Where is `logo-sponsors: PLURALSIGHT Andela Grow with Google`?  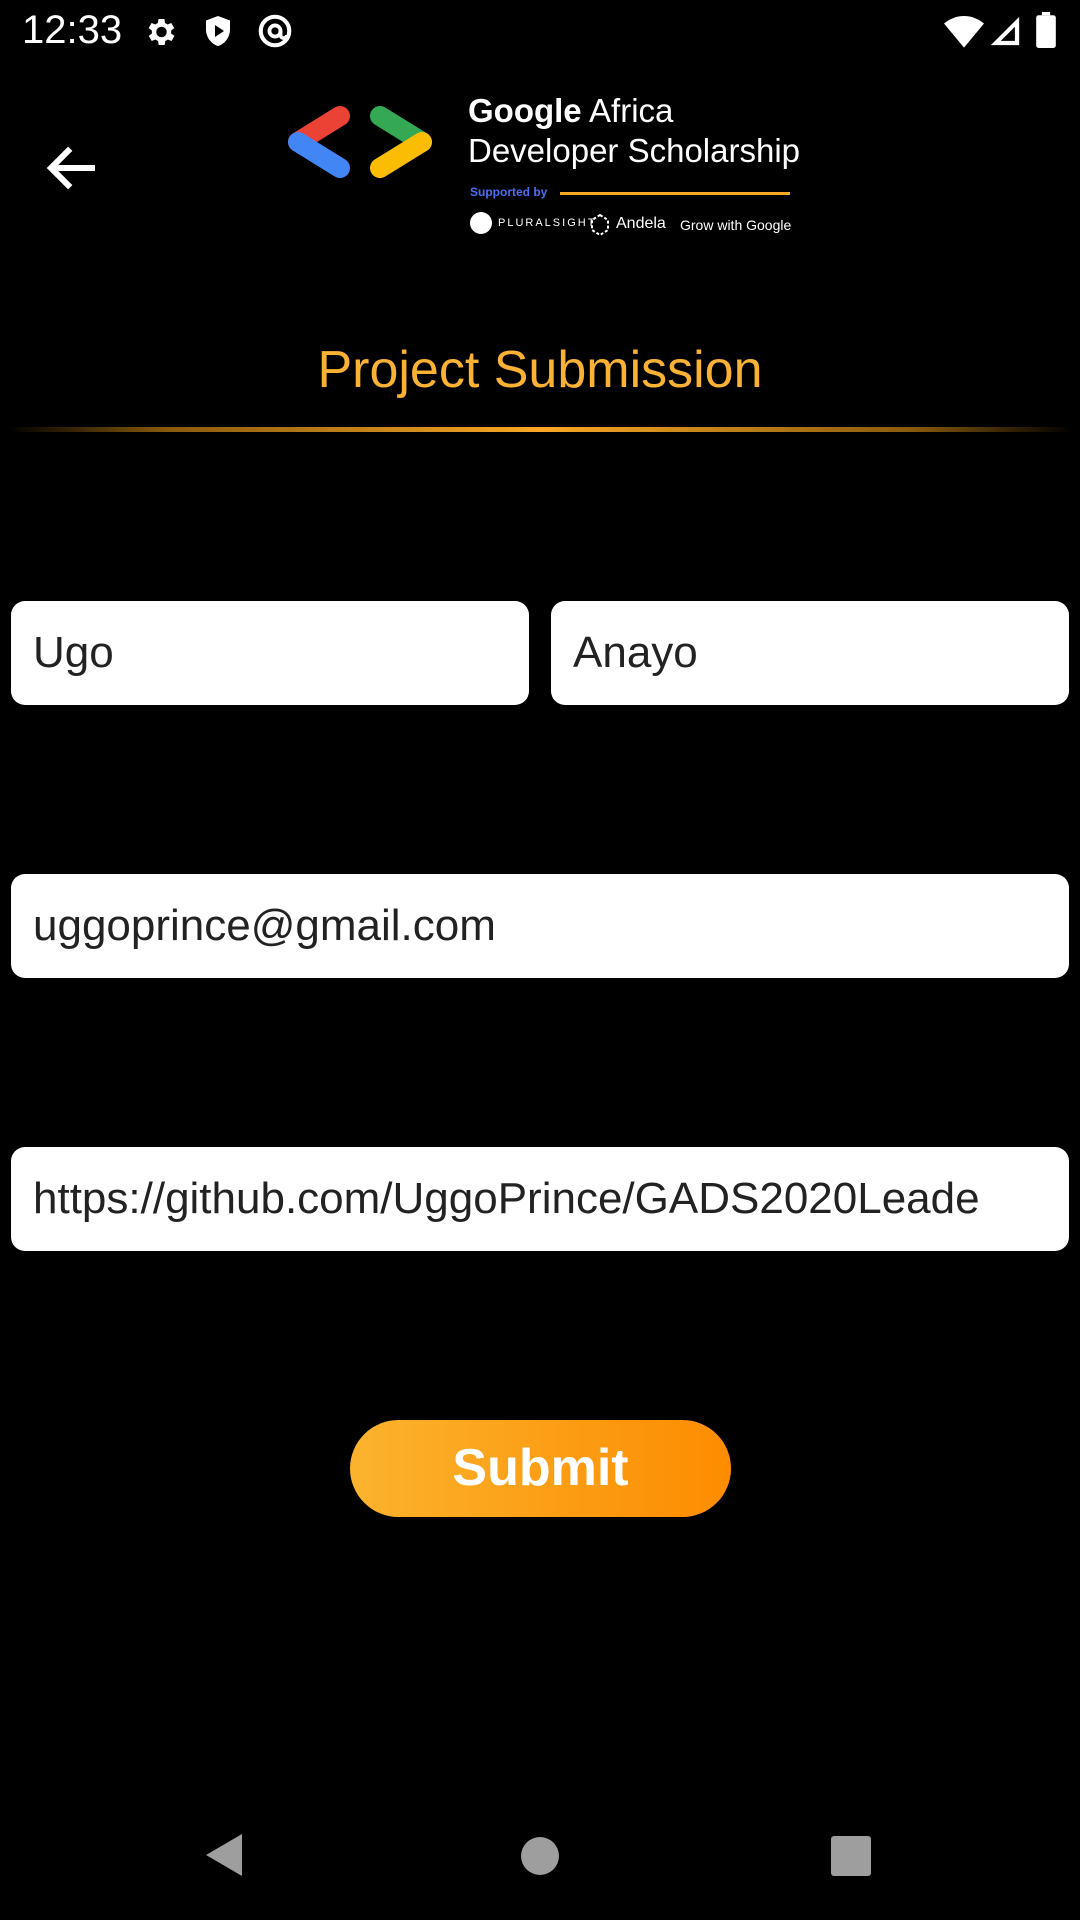 logo-sponsors: PLURALSIGHT Andela Grow with Google is located at coordinates (640, 227).